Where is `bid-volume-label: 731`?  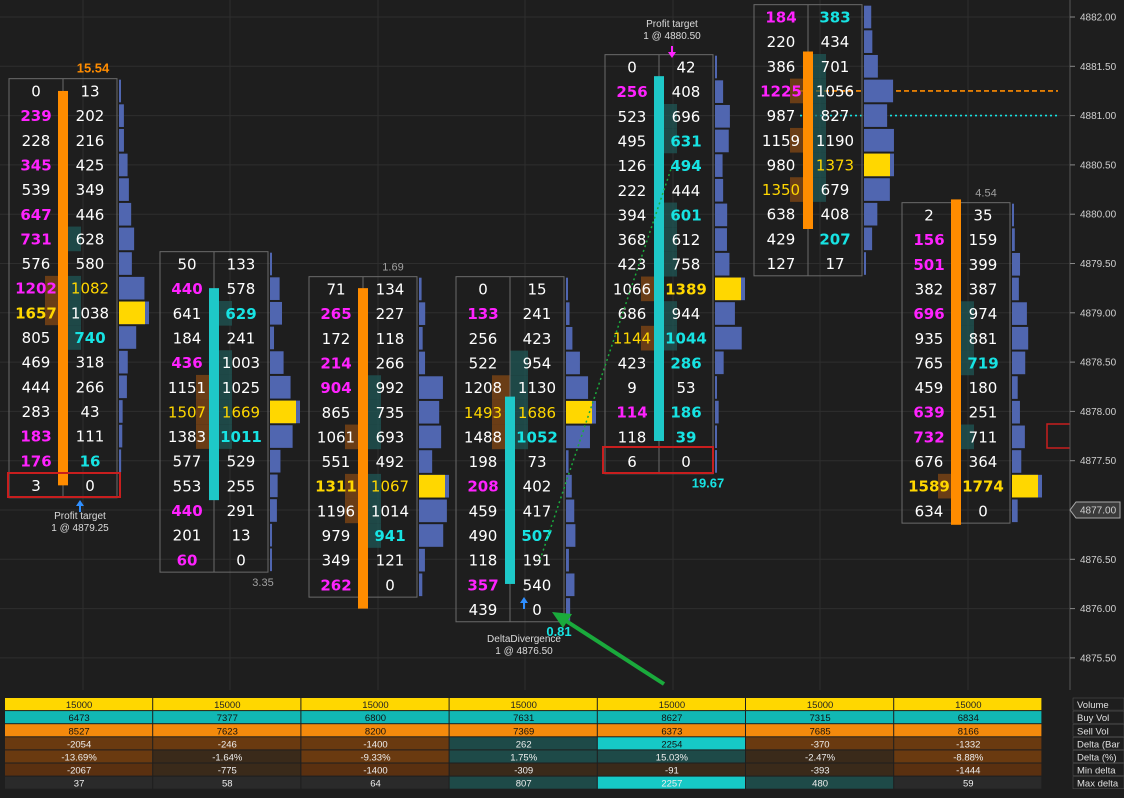
bid-volume-label: 731 is located at coordinates (35, 239).